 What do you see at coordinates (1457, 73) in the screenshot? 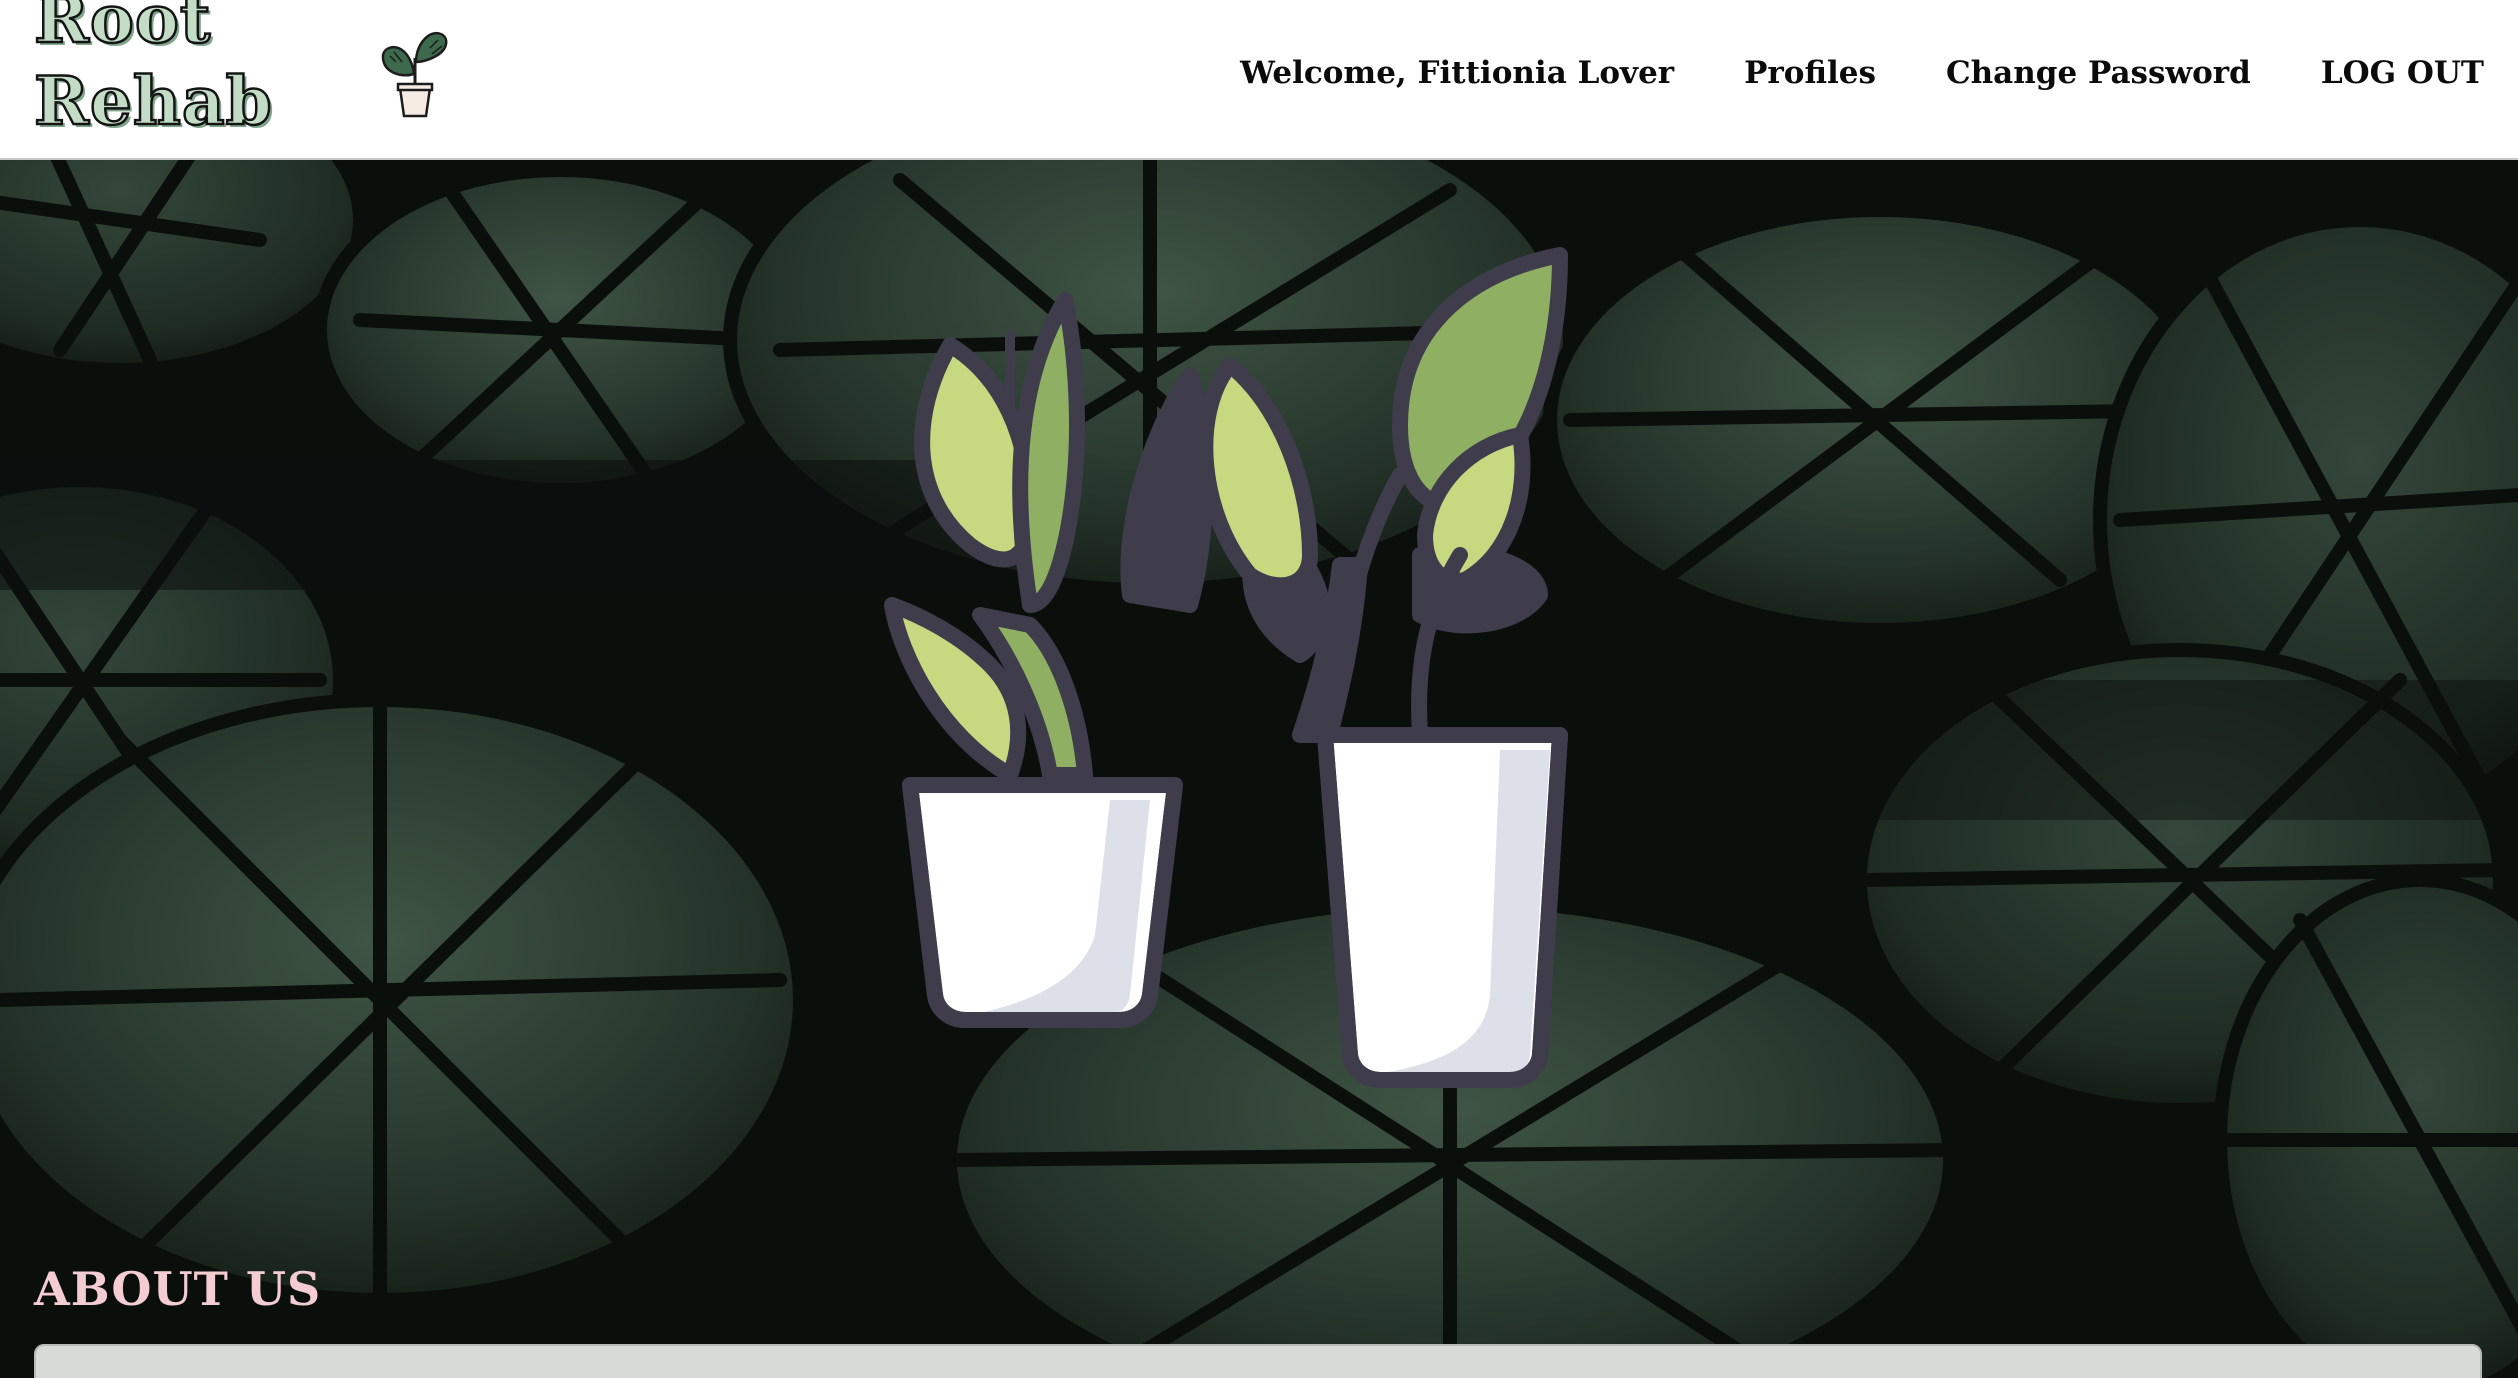
I see `nav-welcome: Welcome, Fittionia Lover` at bounding box center [1457, 73].